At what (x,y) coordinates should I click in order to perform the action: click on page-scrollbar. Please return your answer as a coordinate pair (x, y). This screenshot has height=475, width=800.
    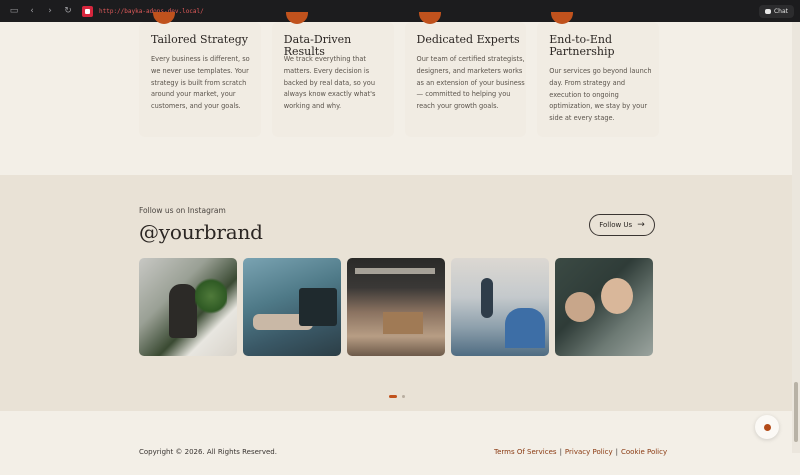
    Looking at the image, I should click on (796, 237).